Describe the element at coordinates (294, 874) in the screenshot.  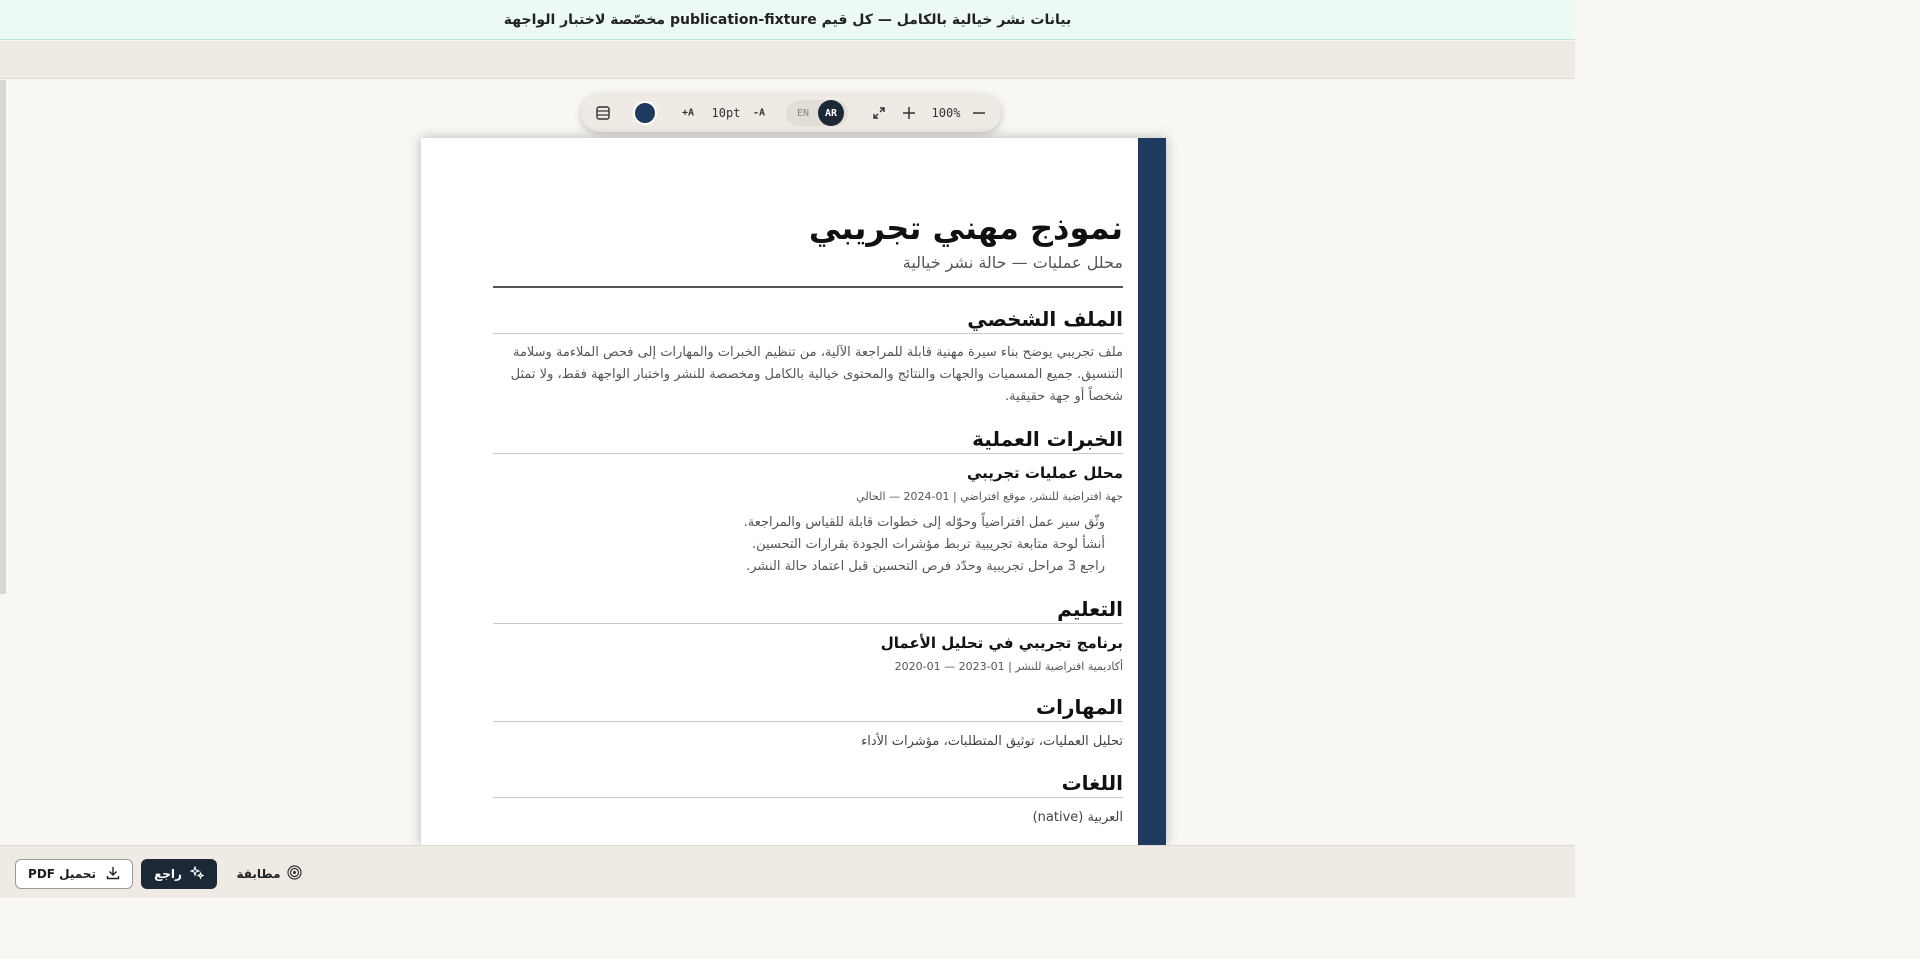
I see `target-icon` at that location.